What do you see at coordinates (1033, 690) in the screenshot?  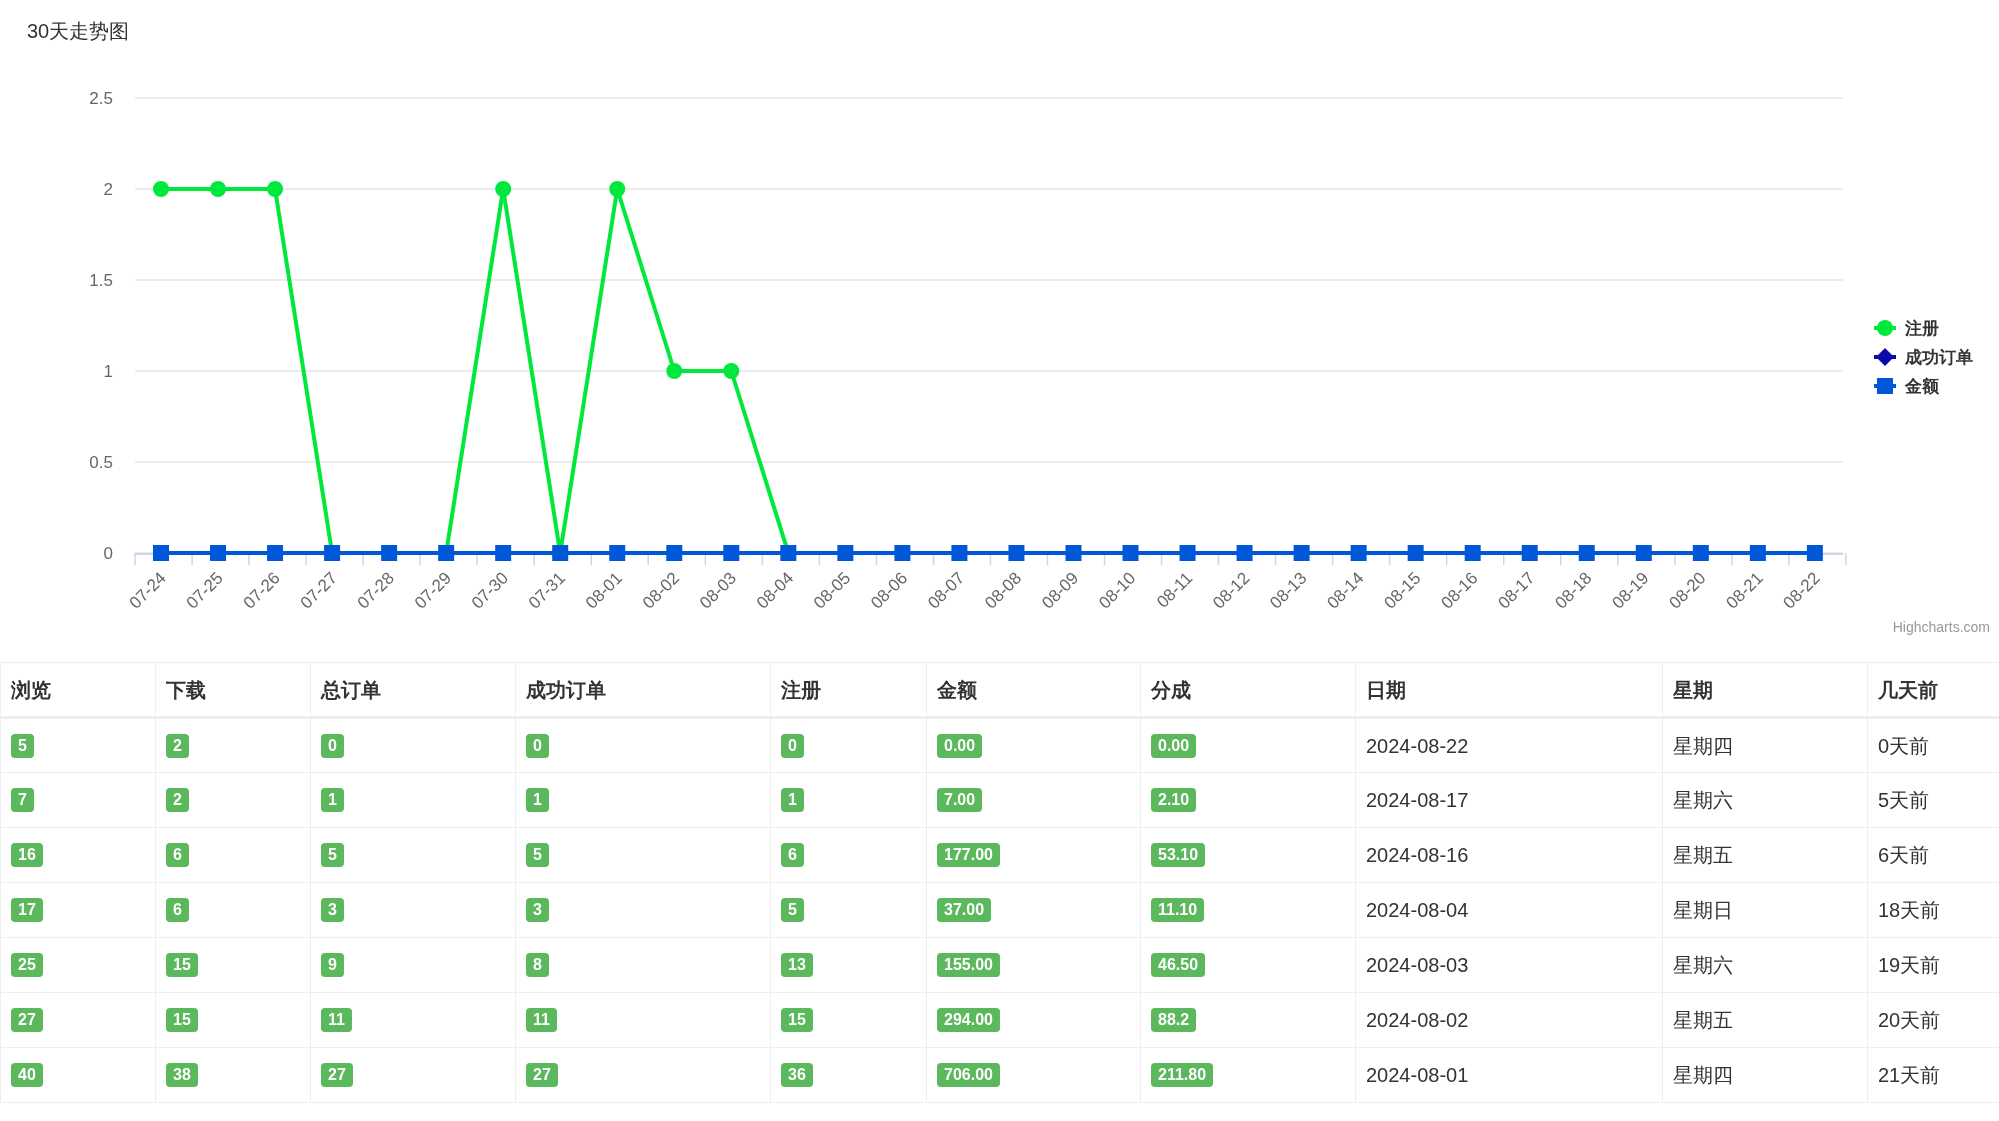 I see `column-header: 金额` at bounding box center [1033, 690].